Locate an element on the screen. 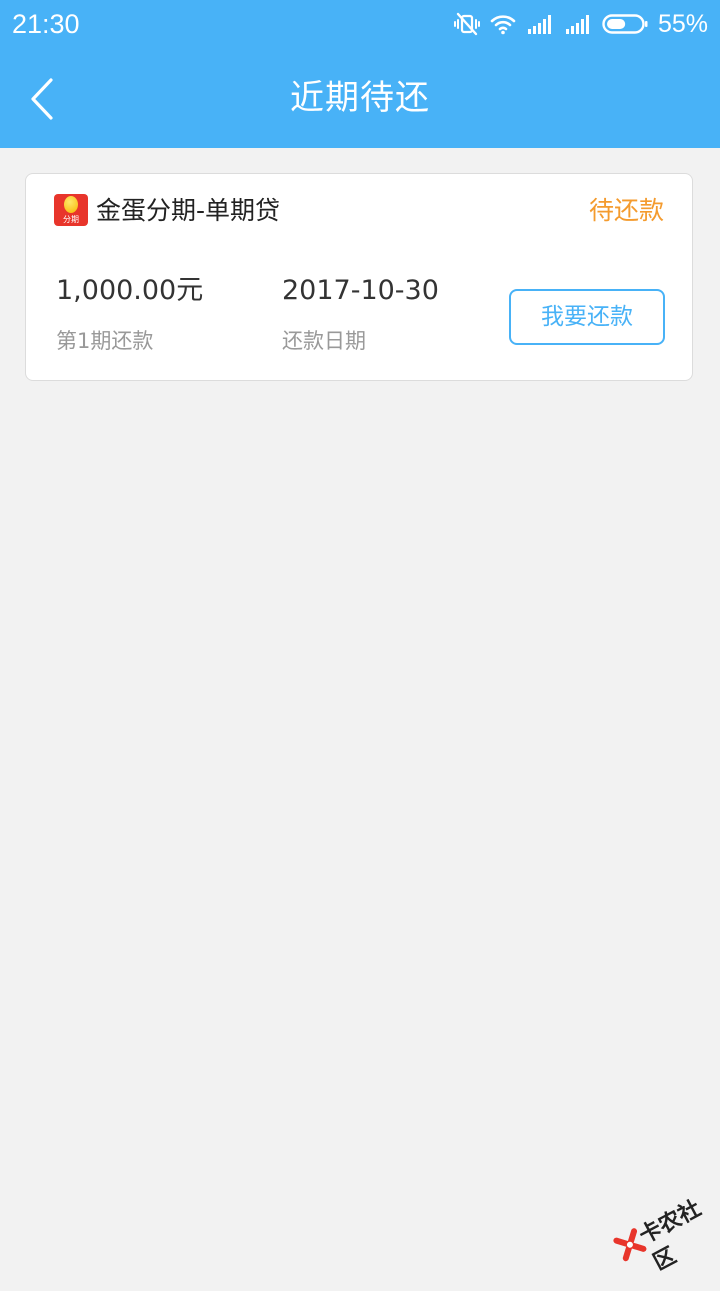 The width and height of the screenshot is (720, 1291). watermark-text: 卡农社区 is located at coordinates (670, 1236).